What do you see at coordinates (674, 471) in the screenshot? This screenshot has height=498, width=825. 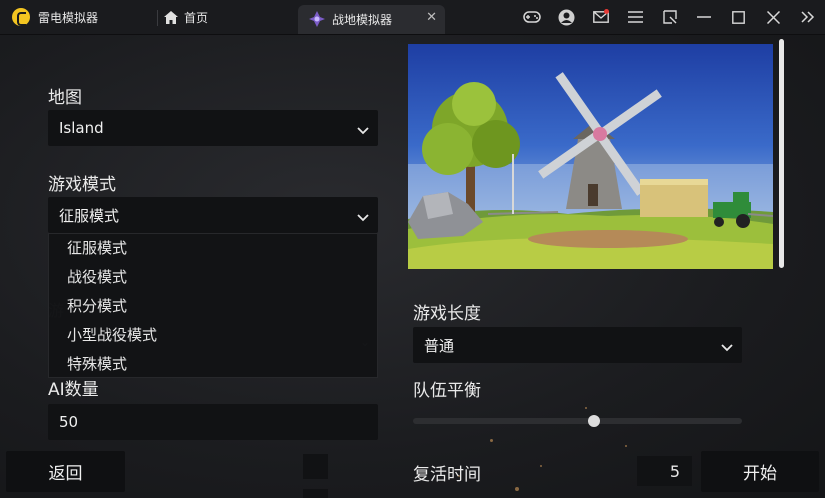 I see `respawn-time-value: 5` at bounding box center [674, 471].